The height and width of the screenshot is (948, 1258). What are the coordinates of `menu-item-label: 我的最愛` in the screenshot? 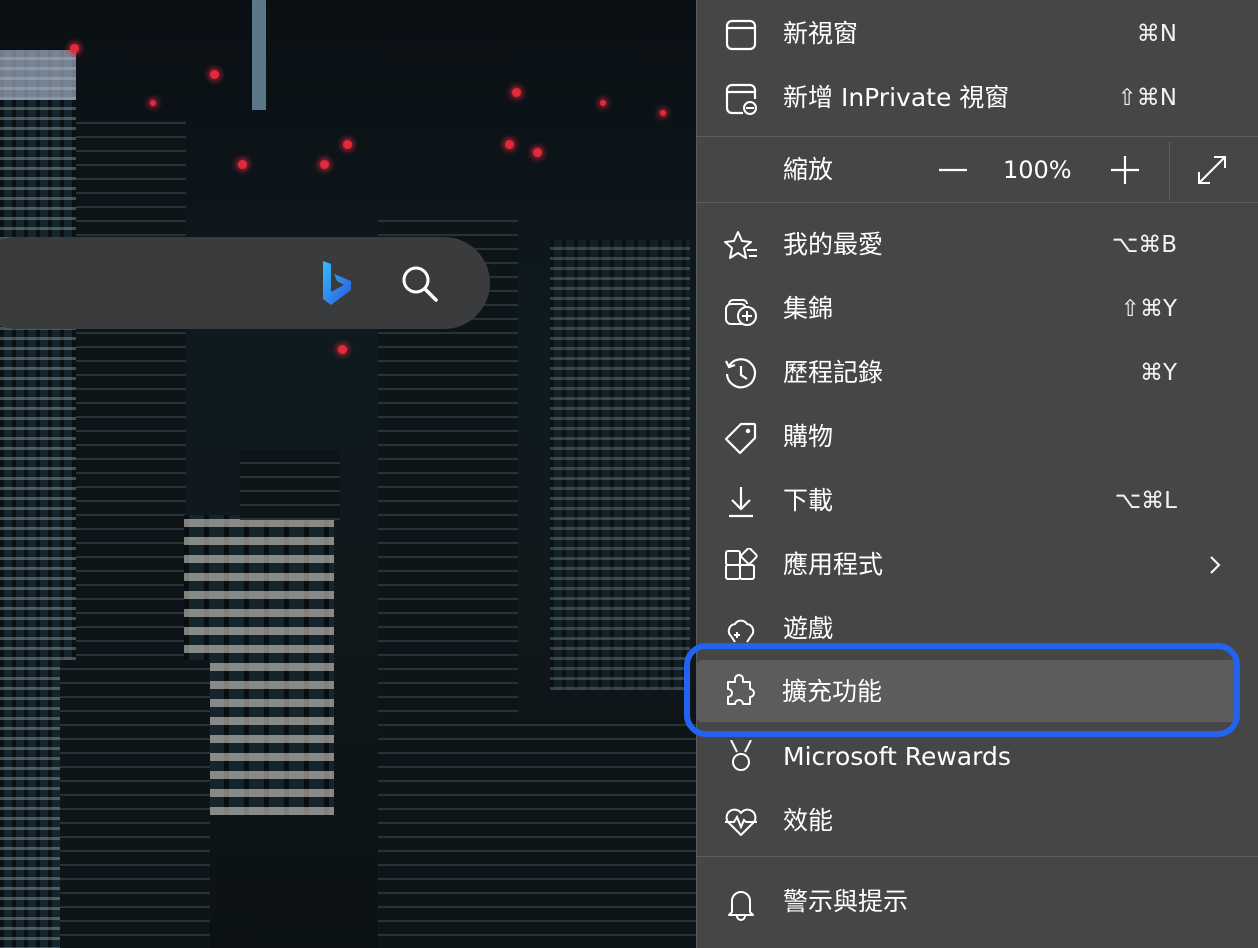 It's located at (833, 244).